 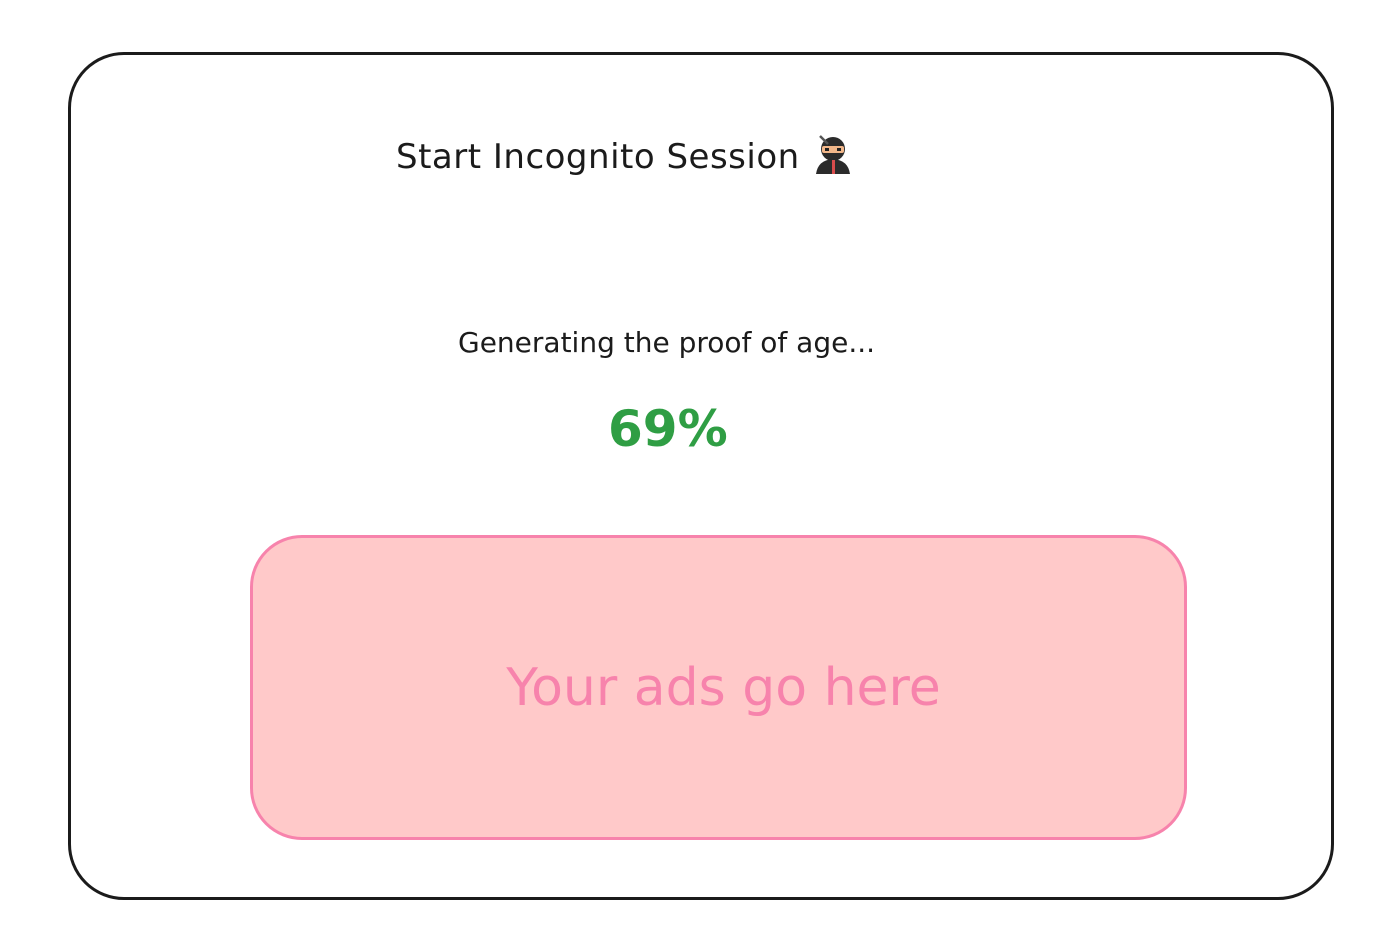 I want to click on card-title-text: Start Incognito Session, so click(x=598, y=157).